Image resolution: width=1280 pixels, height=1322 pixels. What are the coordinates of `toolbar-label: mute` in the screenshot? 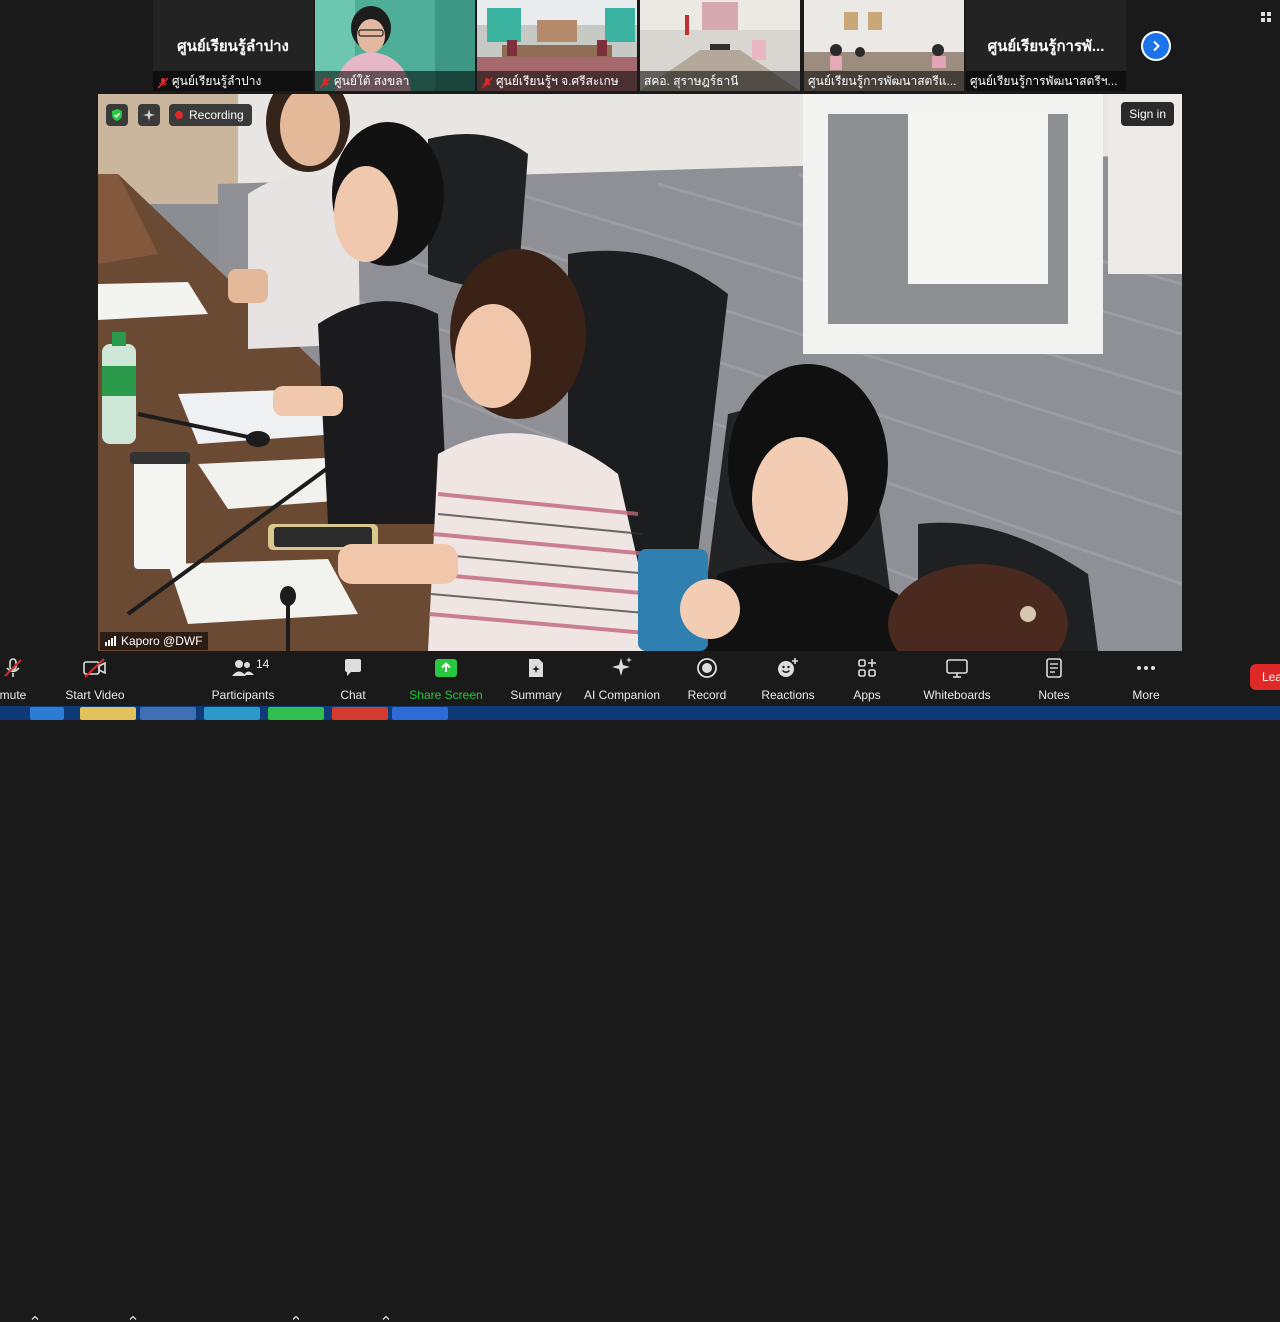 It's located at (13, 695).